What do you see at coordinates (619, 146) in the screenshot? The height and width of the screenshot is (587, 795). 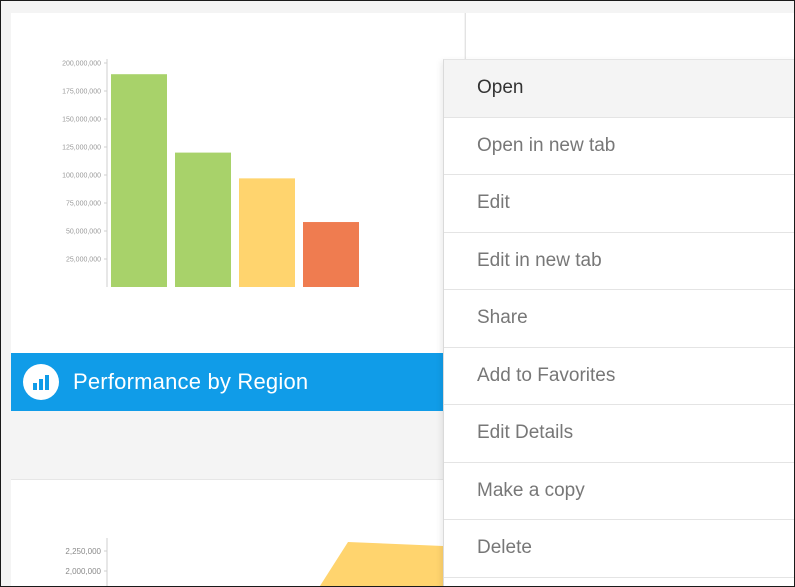 I see `menu-item-open-in-new-tab: Open in new tab` at bounding box center [619, 146].